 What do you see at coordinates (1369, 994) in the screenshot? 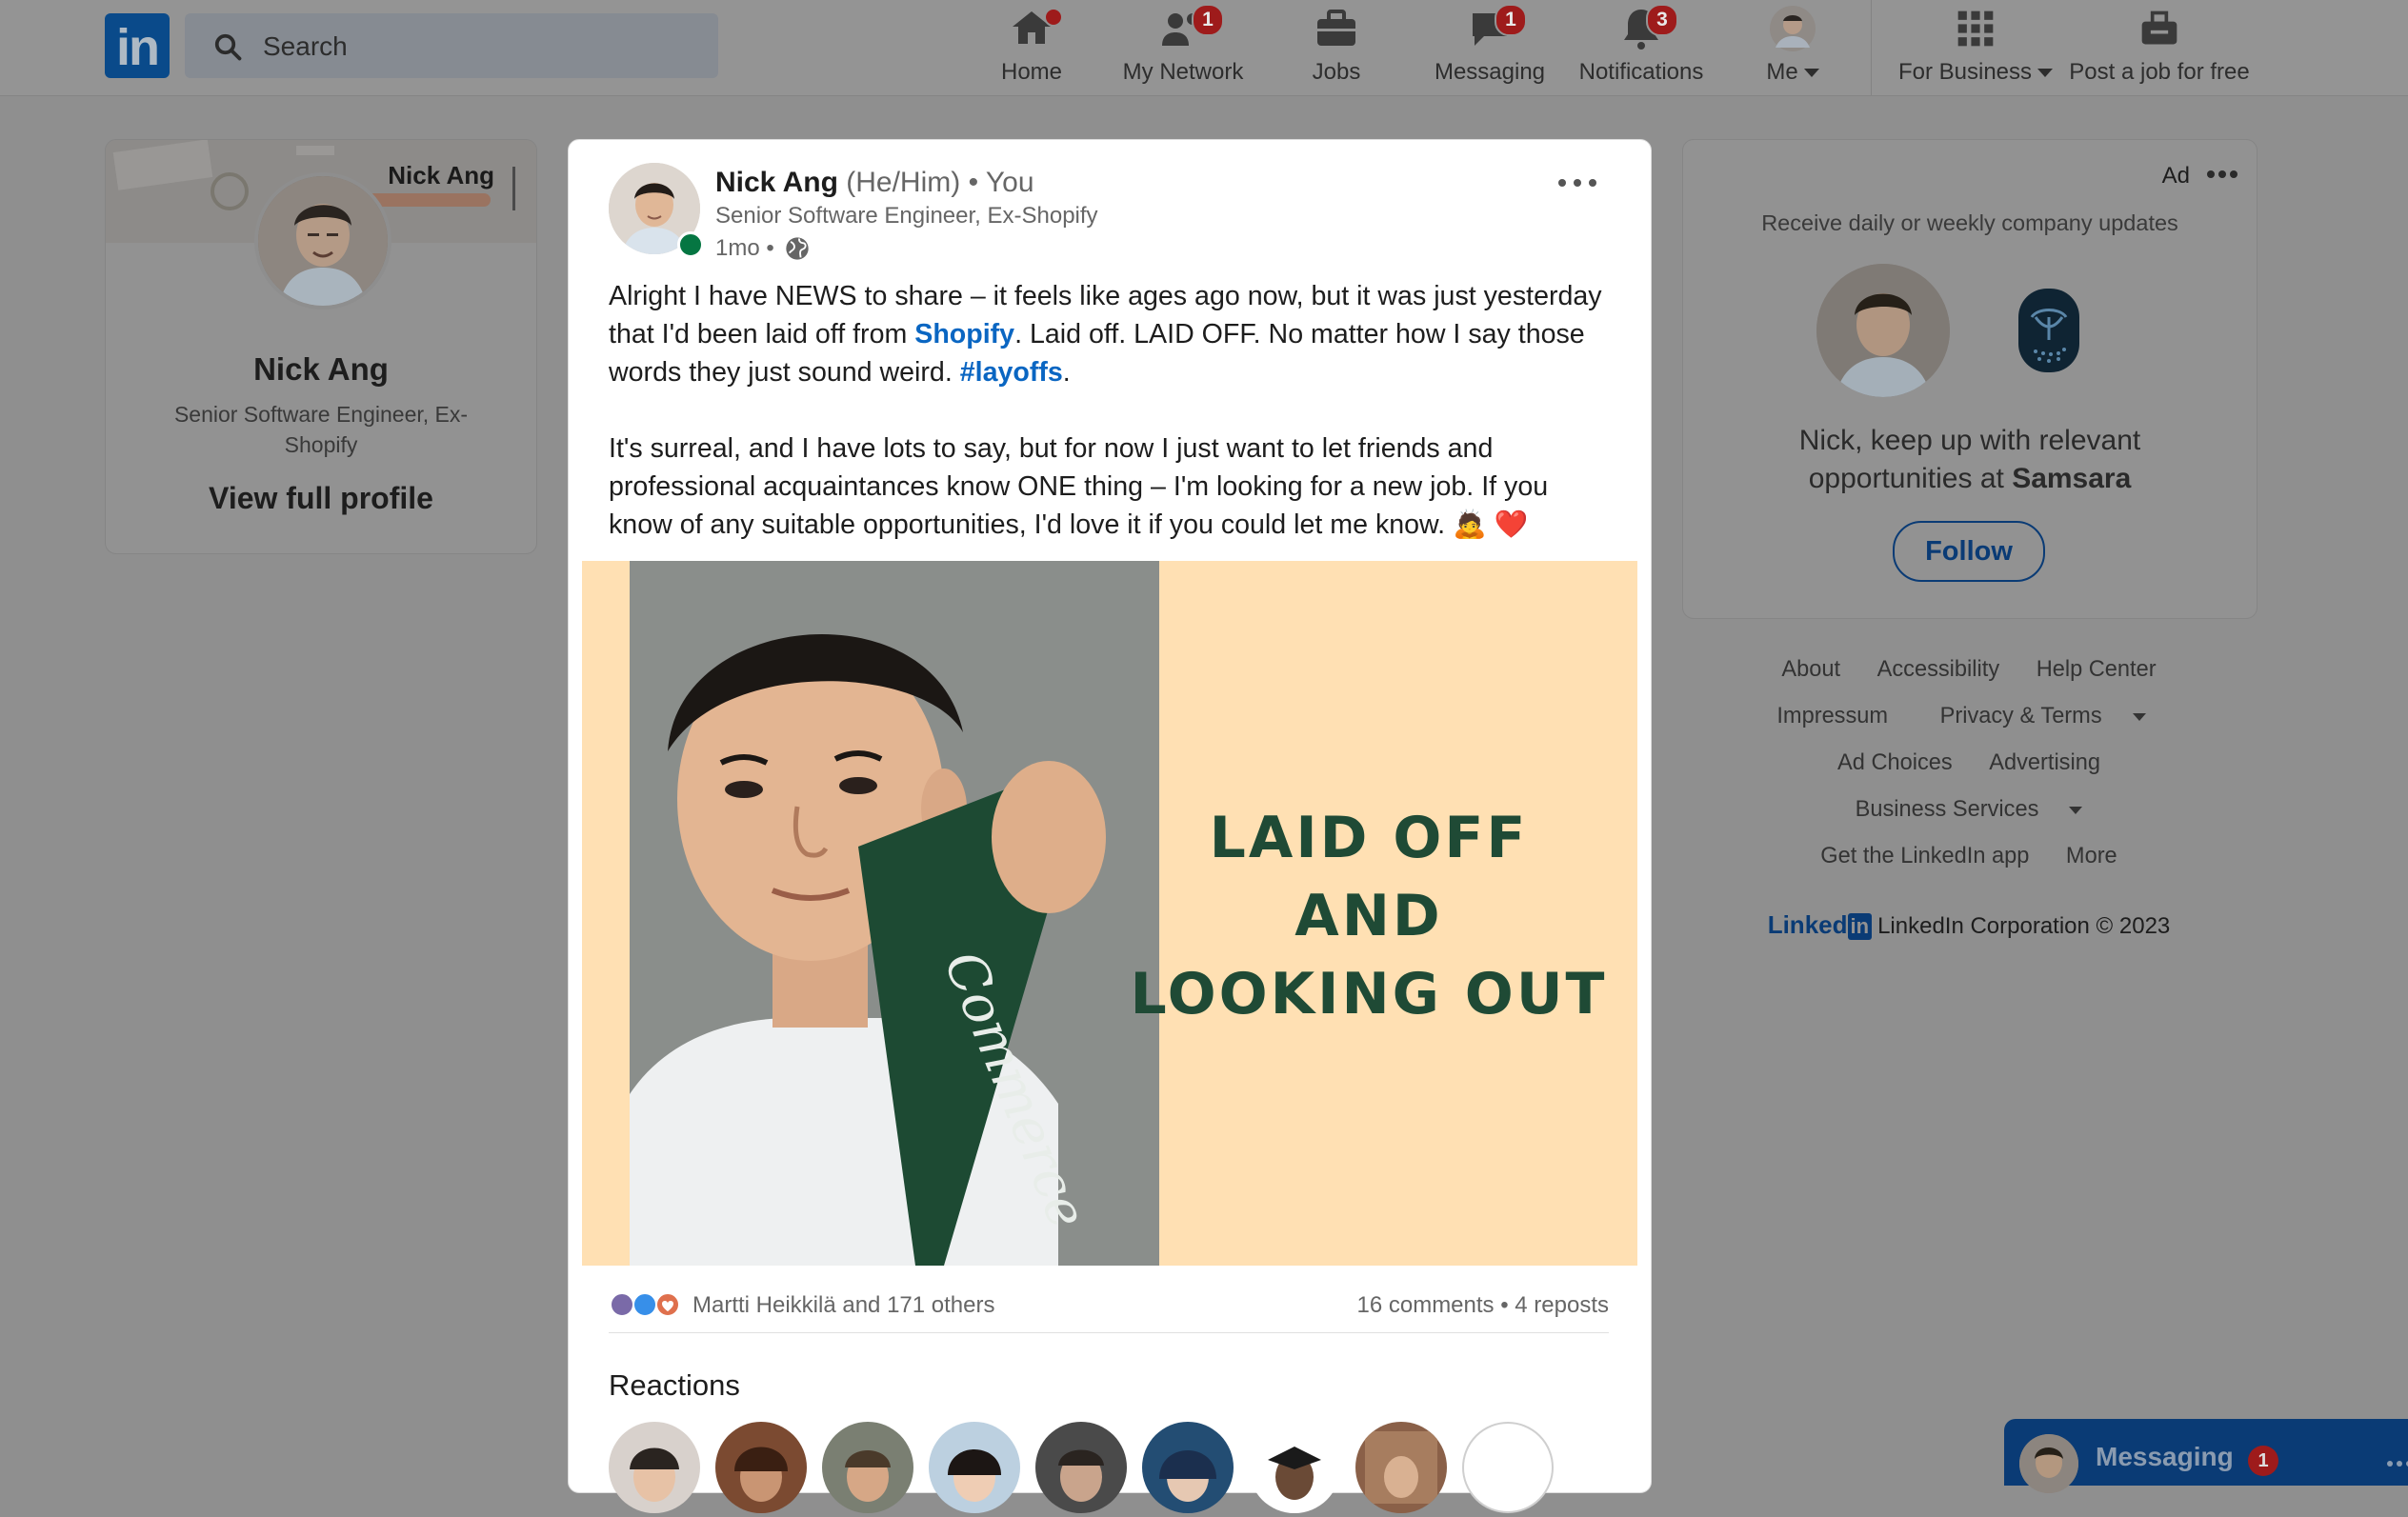
I see `image-caption-line-3: LOOKING OUT` at bounding box center [1369, 994].